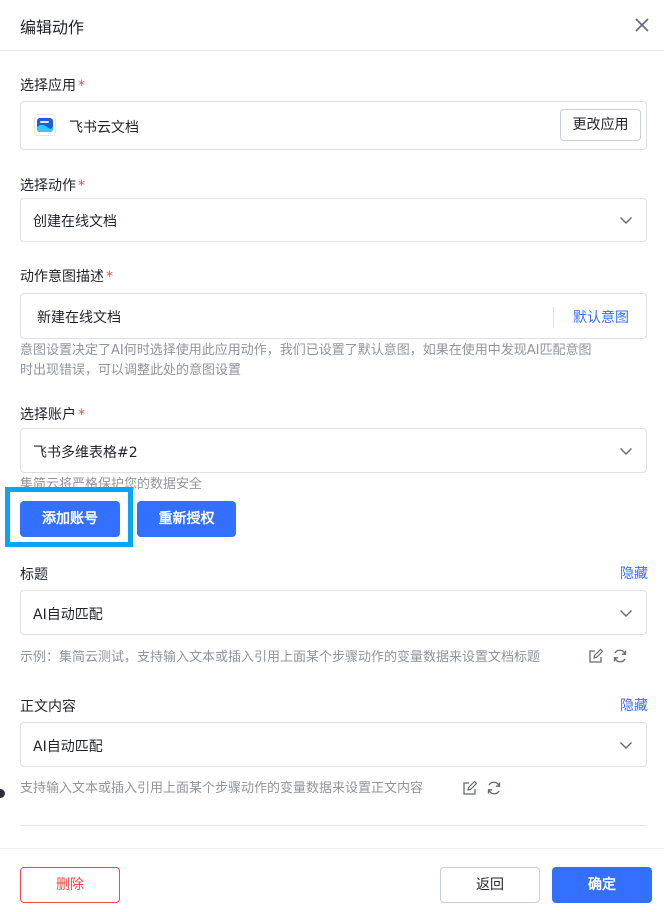 This screenshot has height=912, width=664. I want to click on hide-body-link: 隐藏, so click(634, 705).